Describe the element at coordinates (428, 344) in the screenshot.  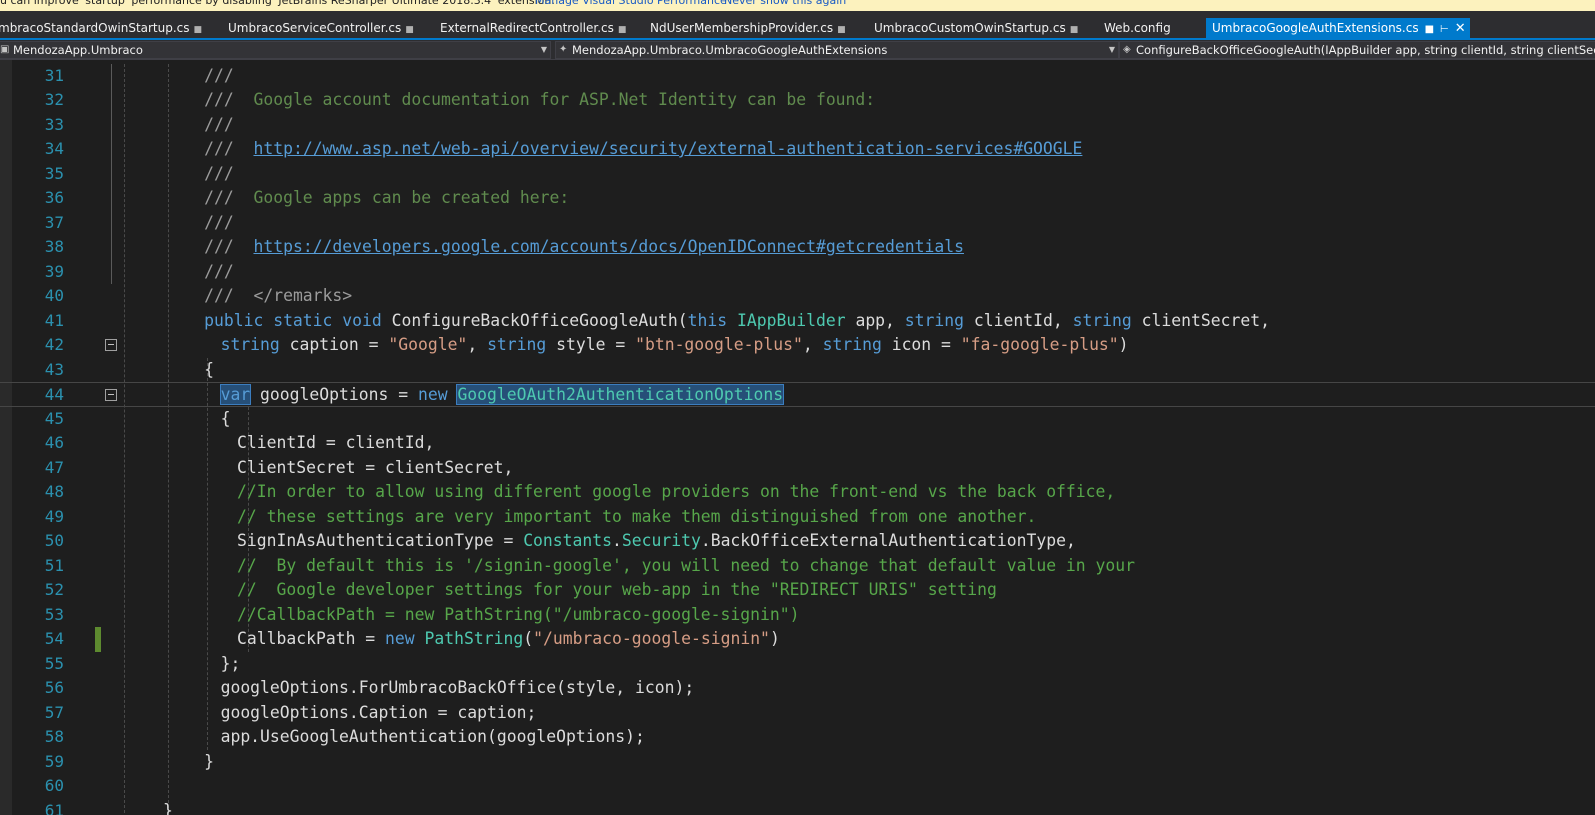
I see `code-token: "Google"` at that location.